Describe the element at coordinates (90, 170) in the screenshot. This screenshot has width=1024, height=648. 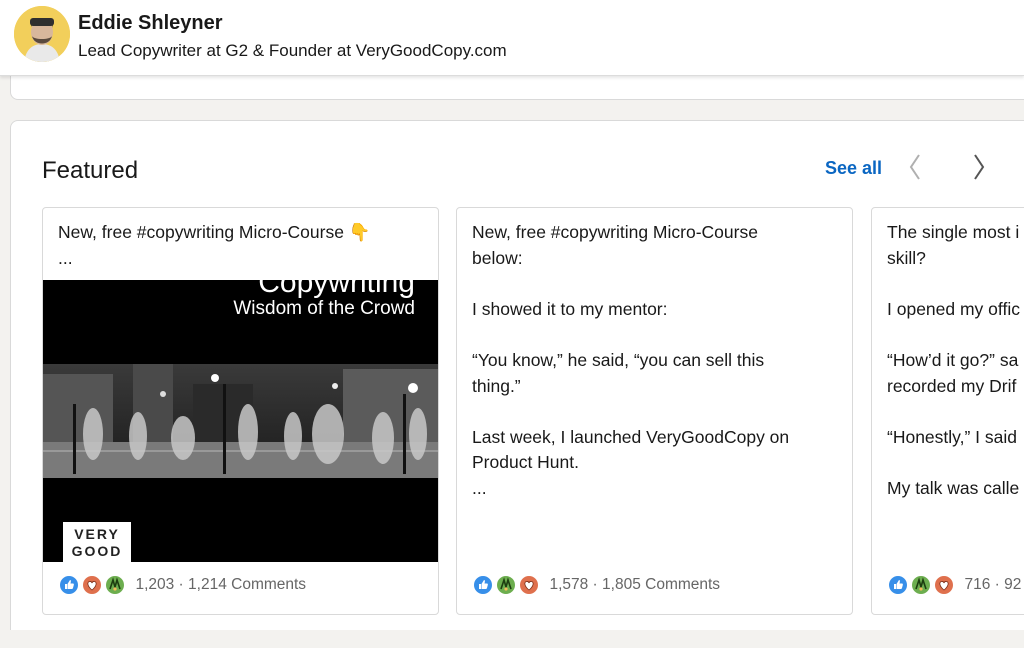
I see `section-title: Featured` at that location.